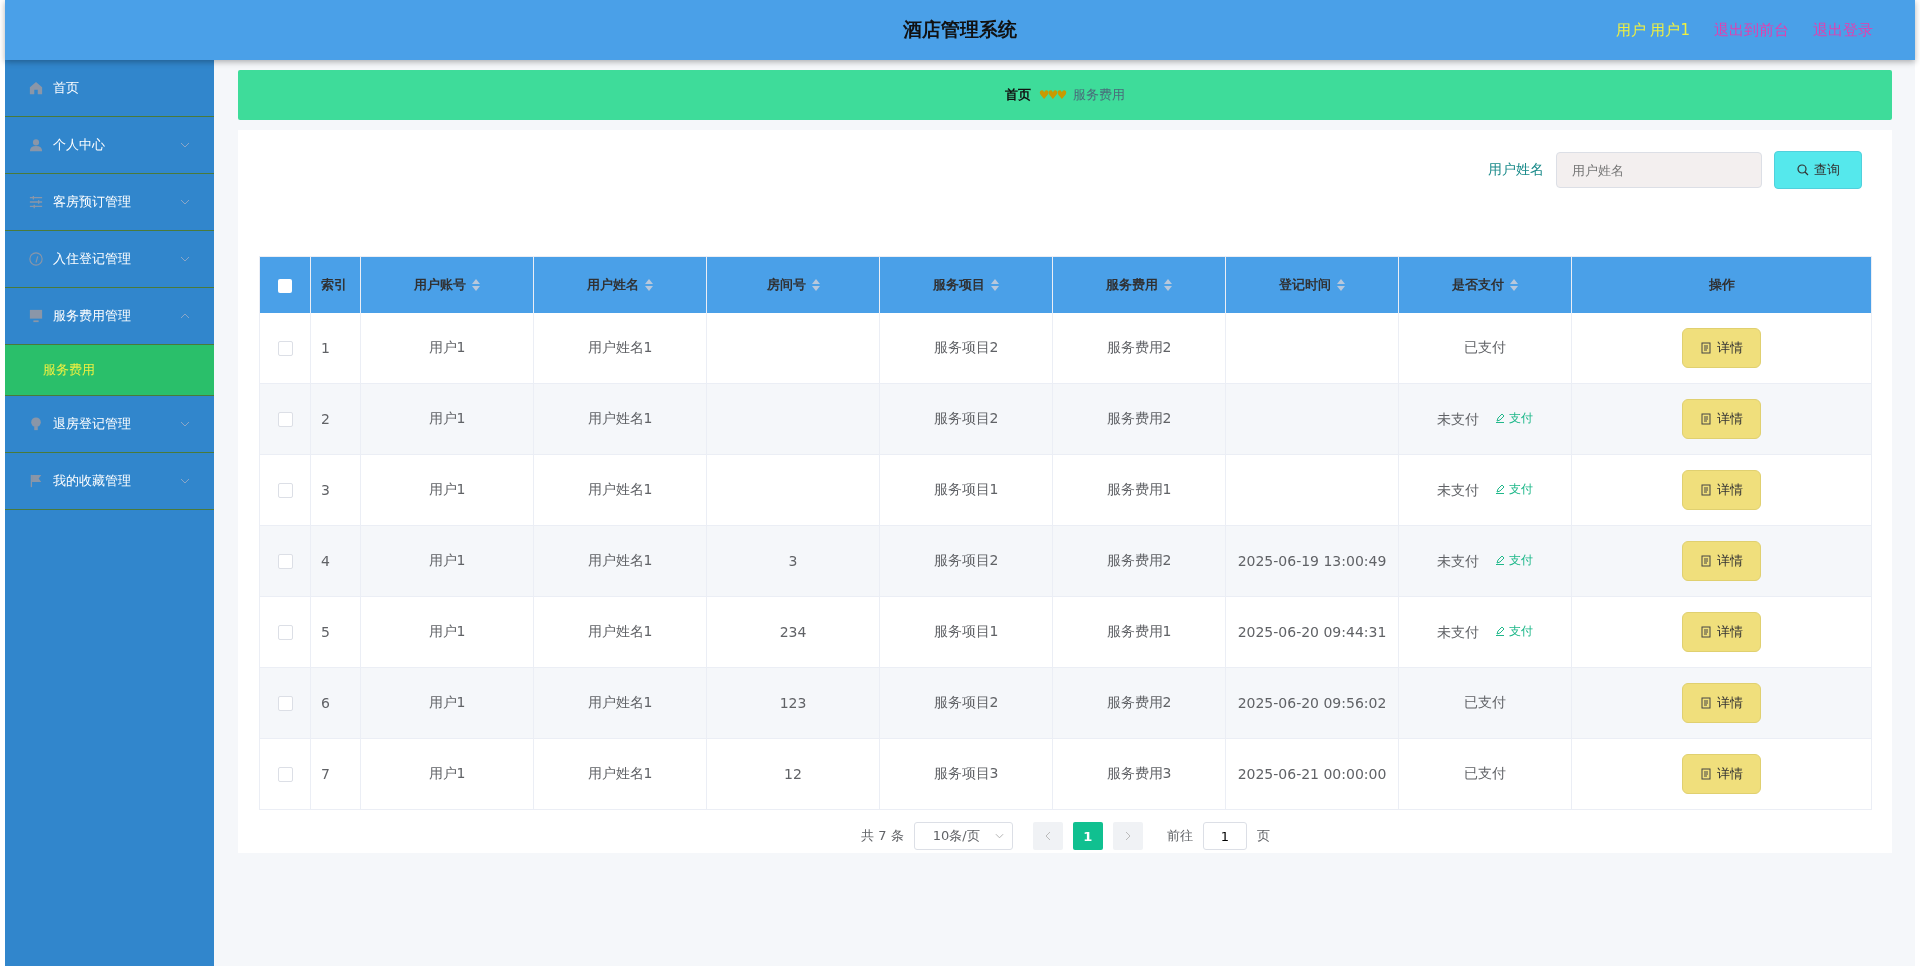 The width and height of the screenshot is (1920, 966). What do you see at coordinates (1312, 632) in the screenshot?
I see `table-cell: 2025-06-20 09:44:31` at bounding box center [1312, 632].